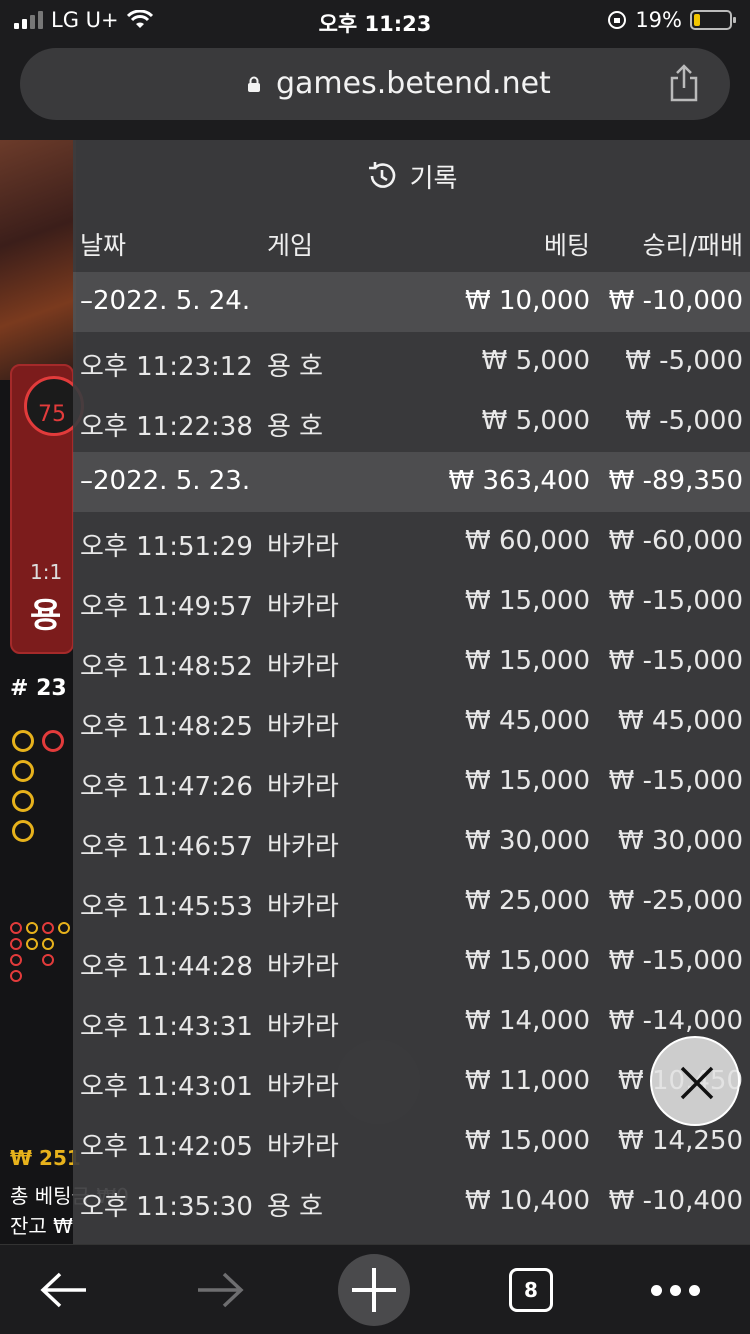  Describe the element at coordinates (166, 1027) in the screenshot. I see `row-time: 오후 11:43:31` at that location.